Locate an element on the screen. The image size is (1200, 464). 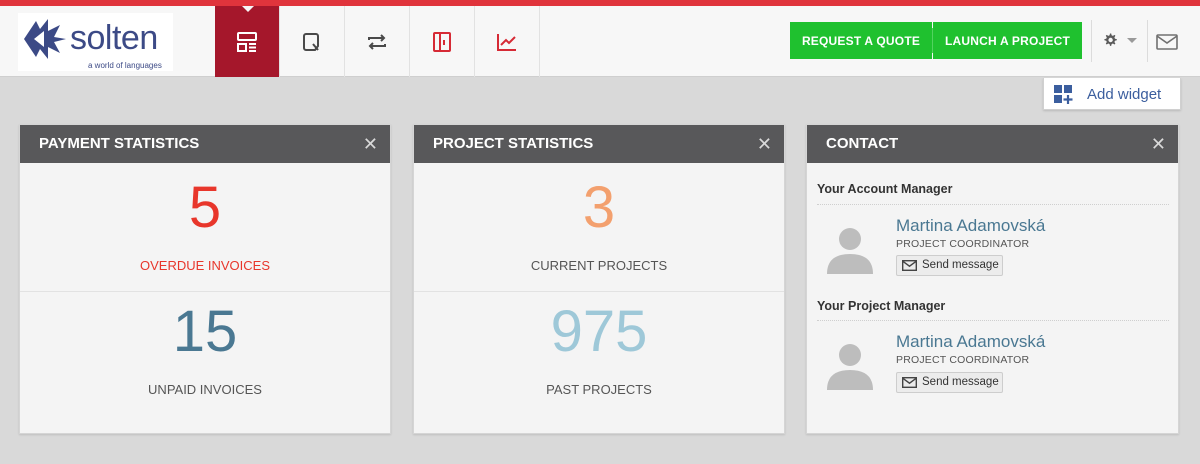
brand-logo: solten a world of languages is located at coordinates (95, 42).